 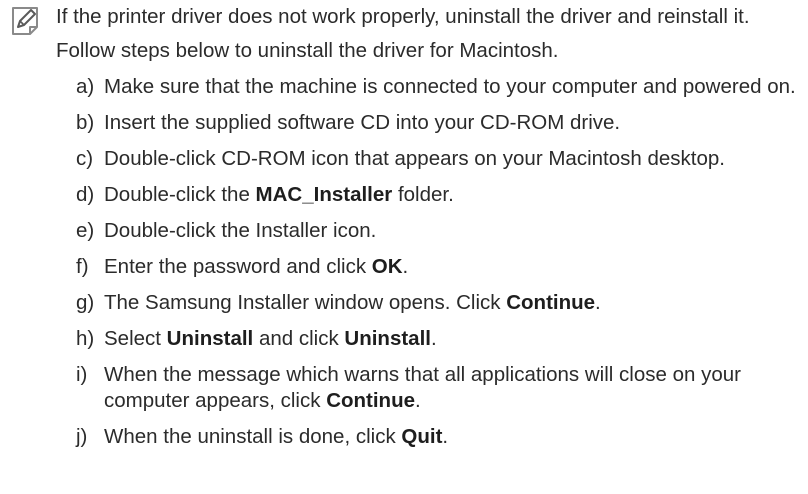 What do you see at coordinates (422, 436) in the screenshot?
I see `step-emphasis: Quit` at bounding box center [422, 436].